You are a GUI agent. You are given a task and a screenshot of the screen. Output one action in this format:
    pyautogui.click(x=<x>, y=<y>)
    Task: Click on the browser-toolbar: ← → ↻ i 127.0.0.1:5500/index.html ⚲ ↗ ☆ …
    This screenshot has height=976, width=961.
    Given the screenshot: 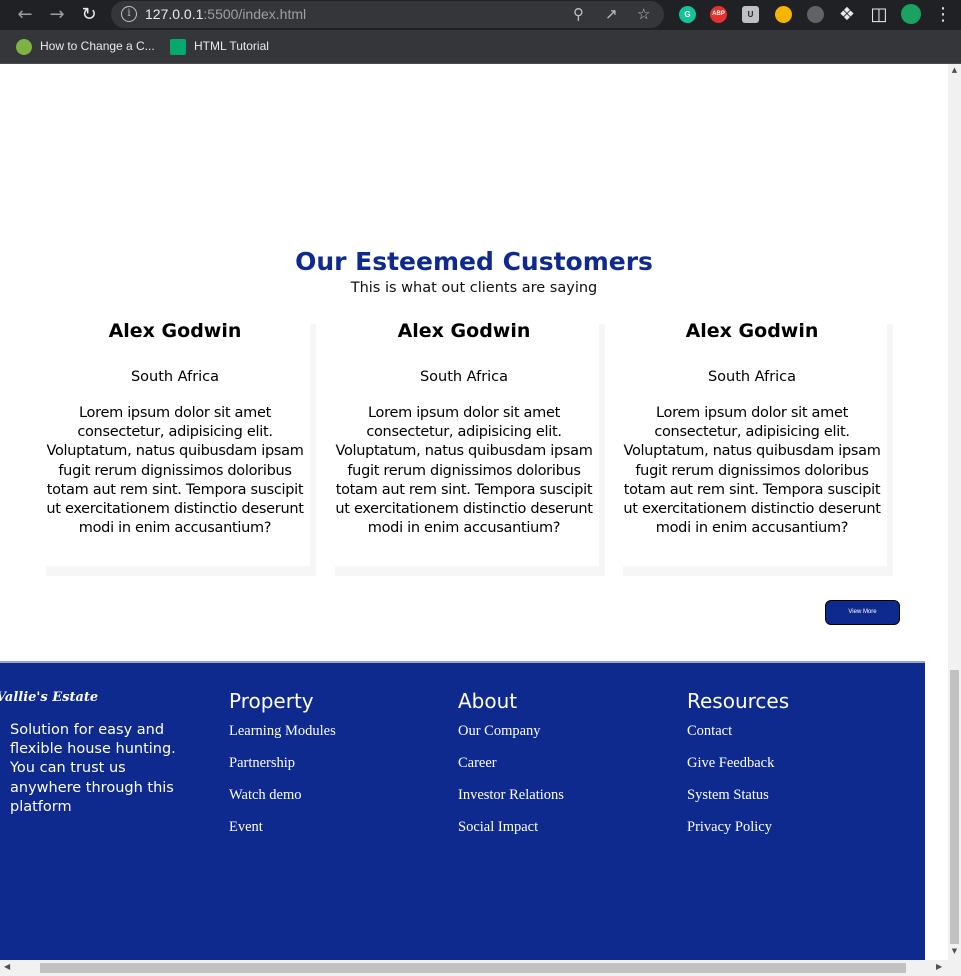 What is the action you would take?
    pyautogui.click(x=480, y=15)
    